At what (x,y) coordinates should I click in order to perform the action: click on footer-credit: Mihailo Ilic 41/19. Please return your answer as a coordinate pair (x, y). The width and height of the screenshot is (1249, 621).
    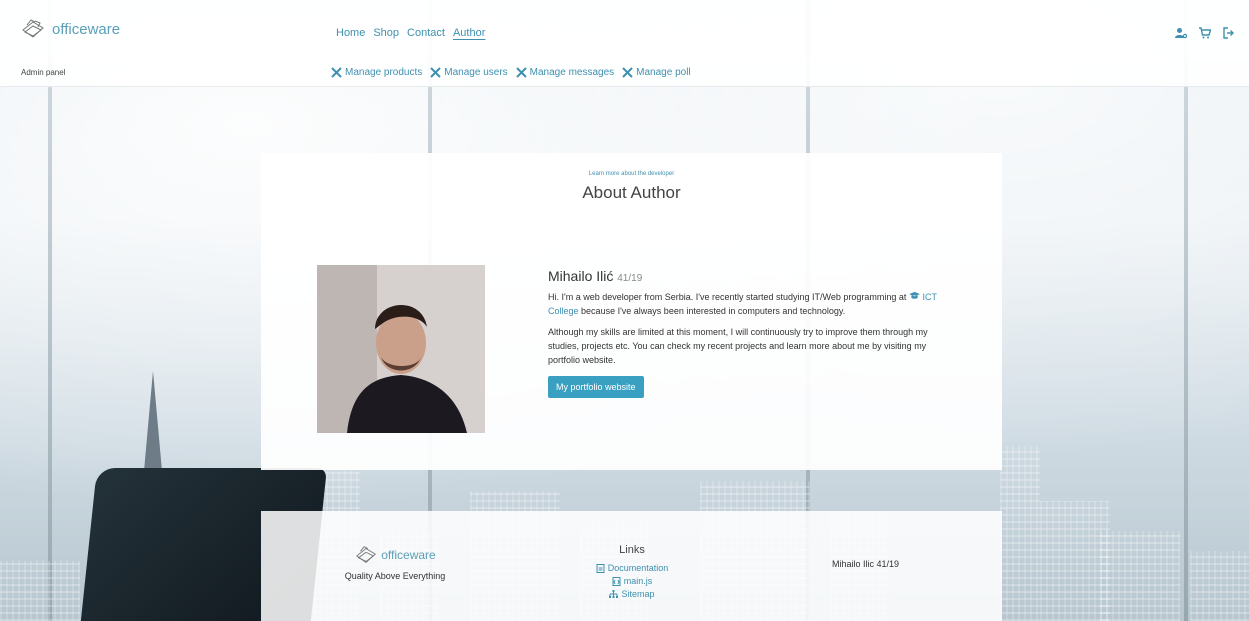
    Looking at the image, I should click on (866, 564).